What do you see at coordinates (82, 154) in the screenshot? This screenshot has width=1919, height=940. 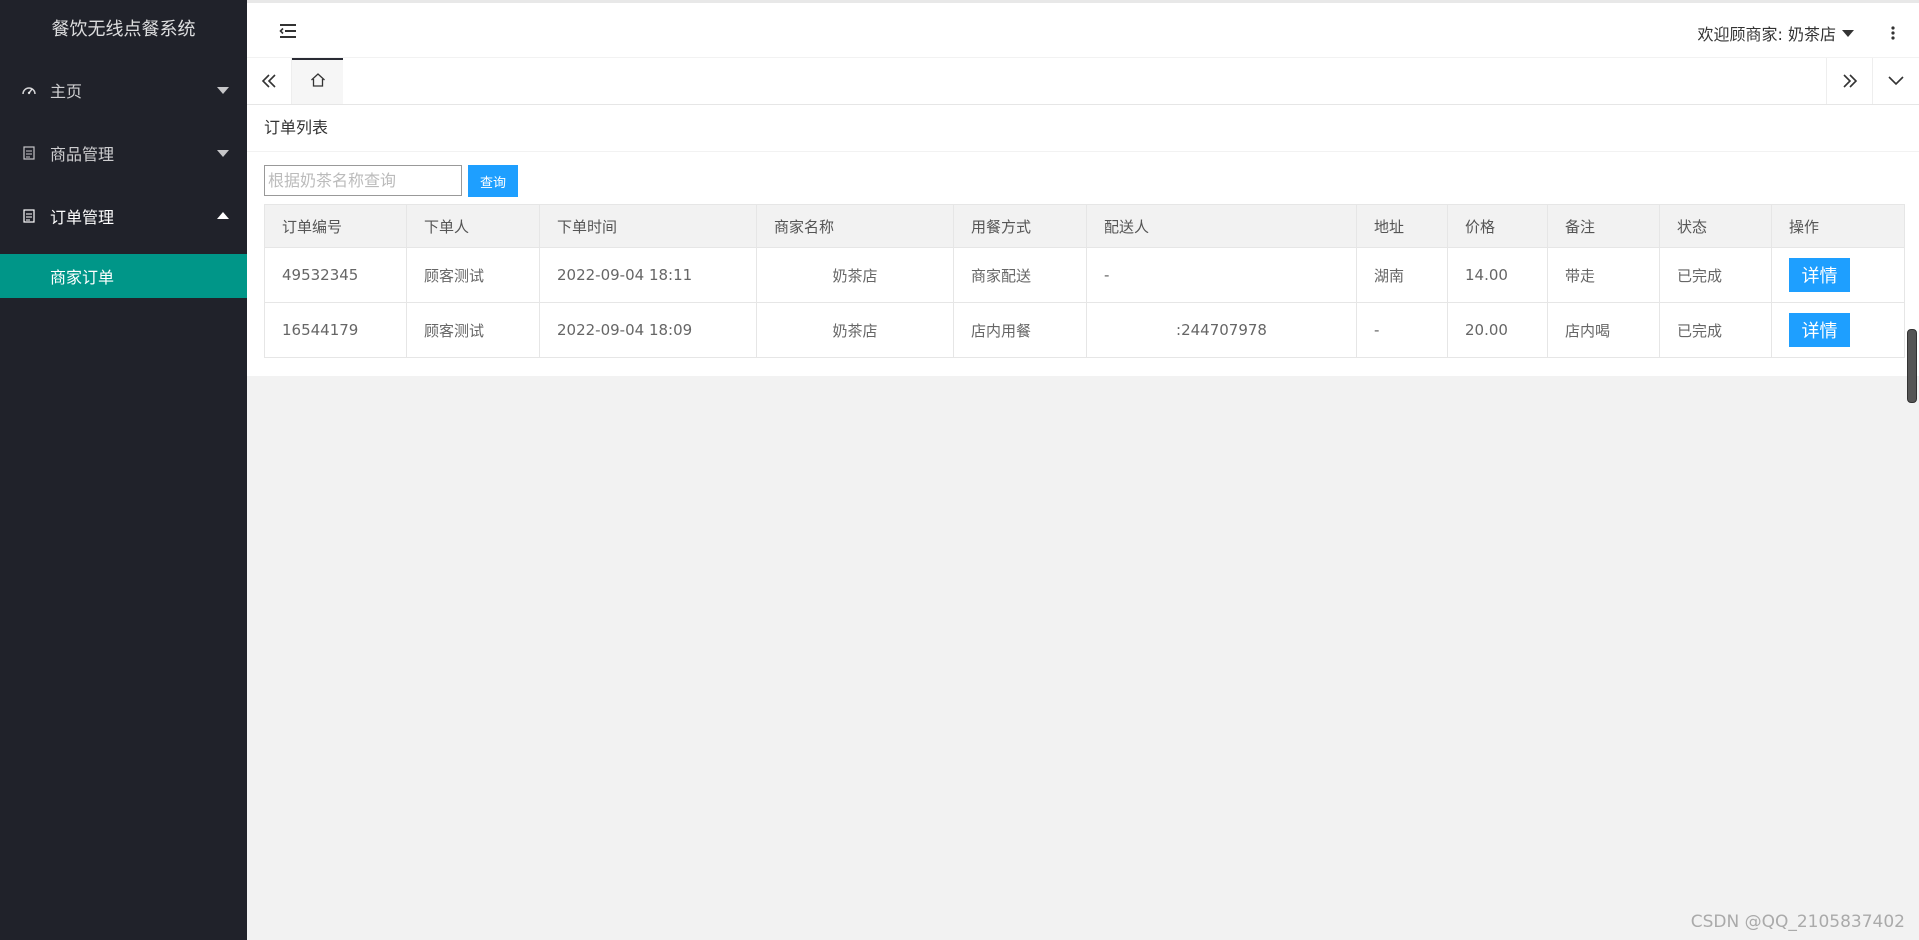 I see `sidebar-item-label: 商品管理` at bounding box center [82, 154].